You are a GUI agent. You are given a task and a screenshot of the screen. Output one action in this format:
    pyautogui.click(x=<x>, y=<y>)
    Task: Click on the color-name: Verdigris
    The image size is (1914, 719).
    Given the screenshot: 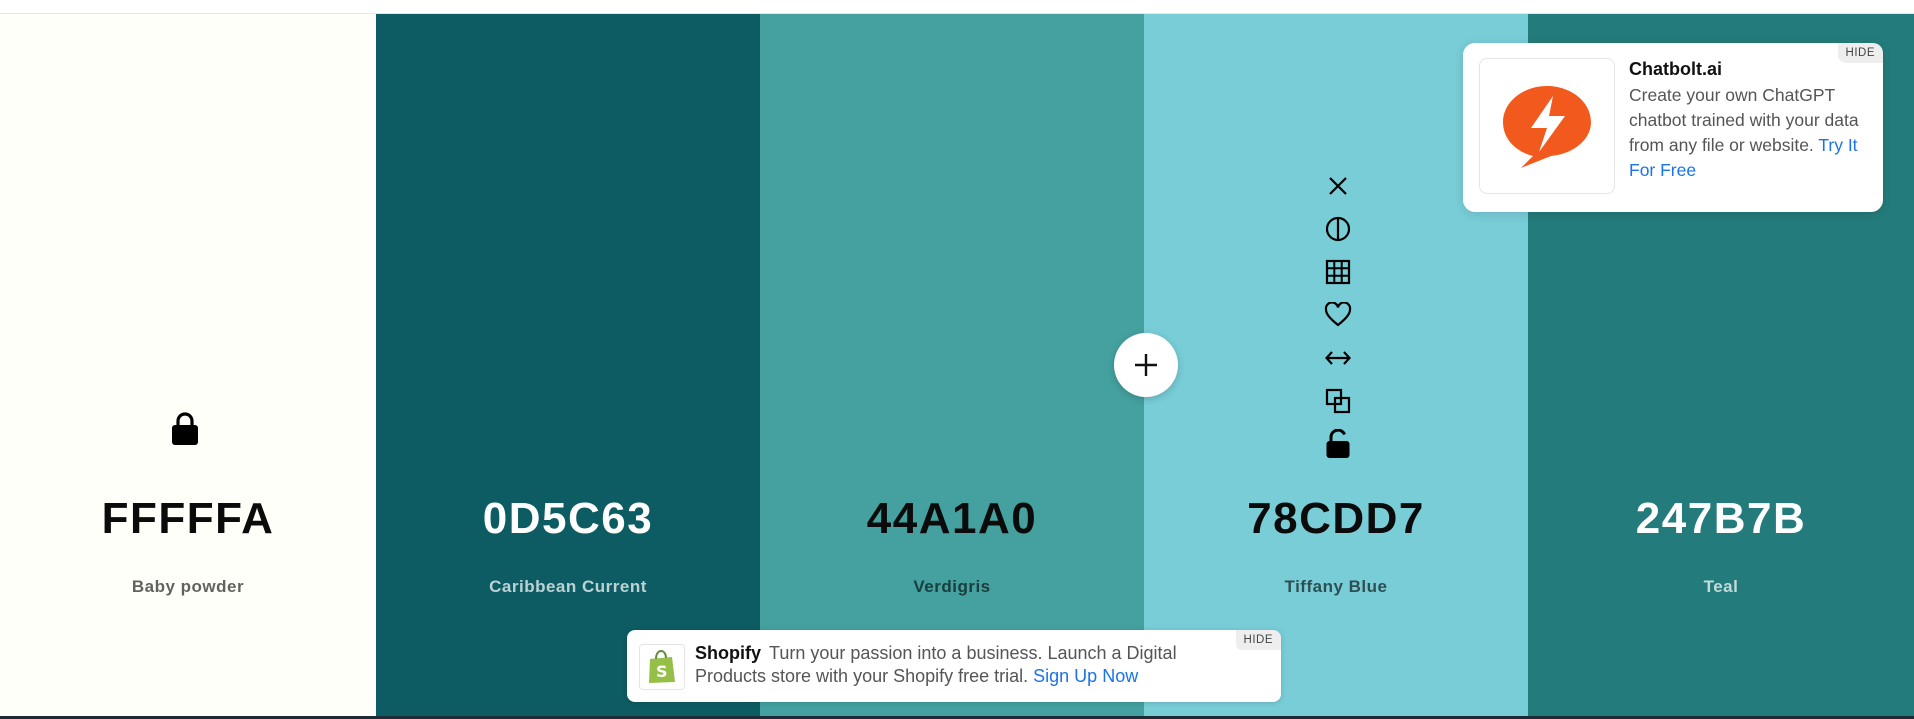 What is the action you would take?
    pyautogui.click(x=952, y=587)
    